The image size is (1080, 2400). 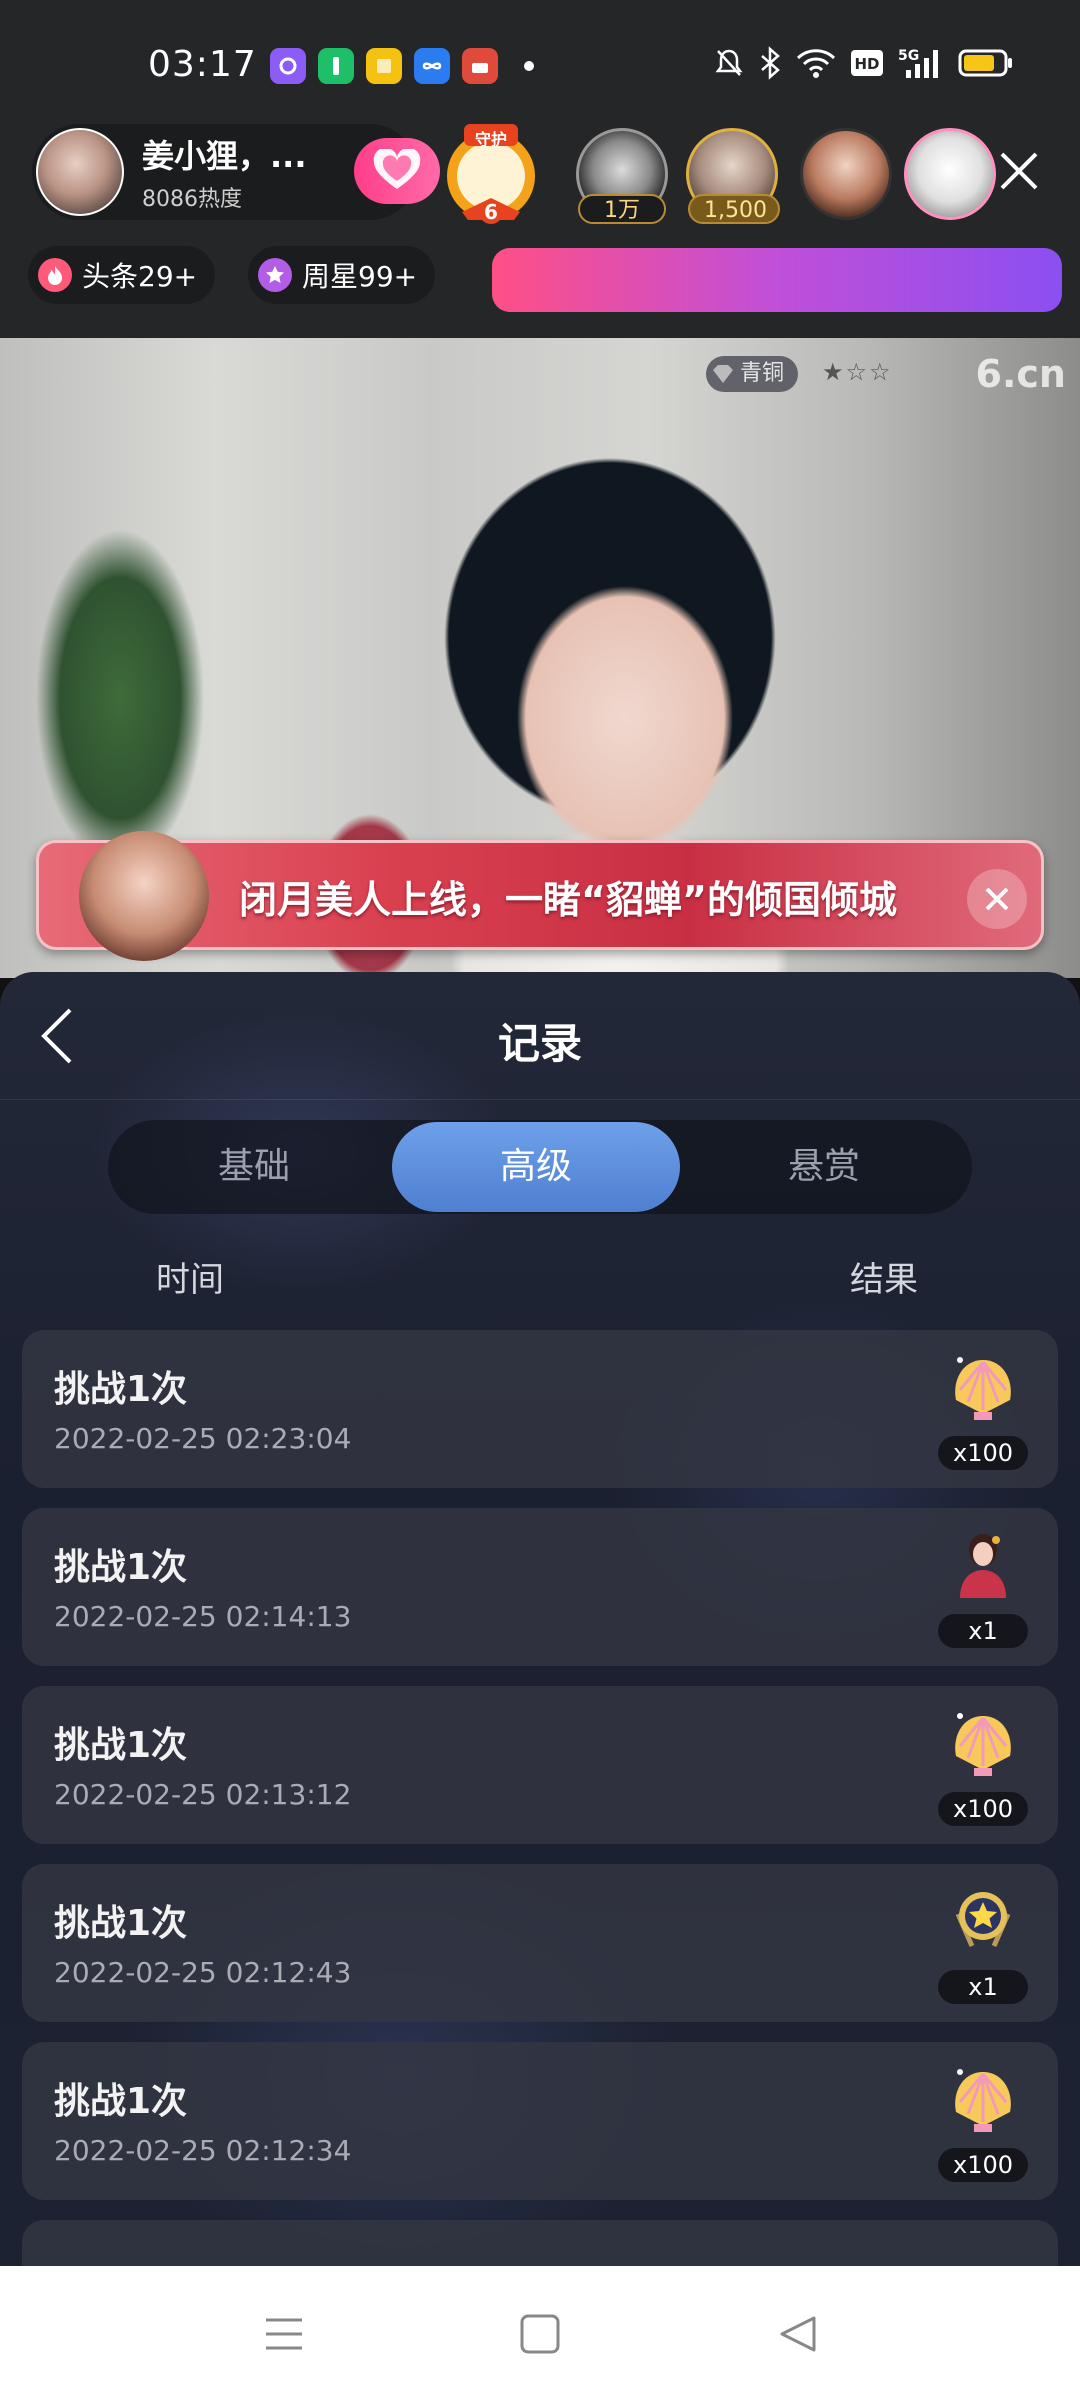 What do you see at coordinates (190, 1280) in the screenshot?
I see `column-header-time: 时间` at bounding box center [190, 1280].